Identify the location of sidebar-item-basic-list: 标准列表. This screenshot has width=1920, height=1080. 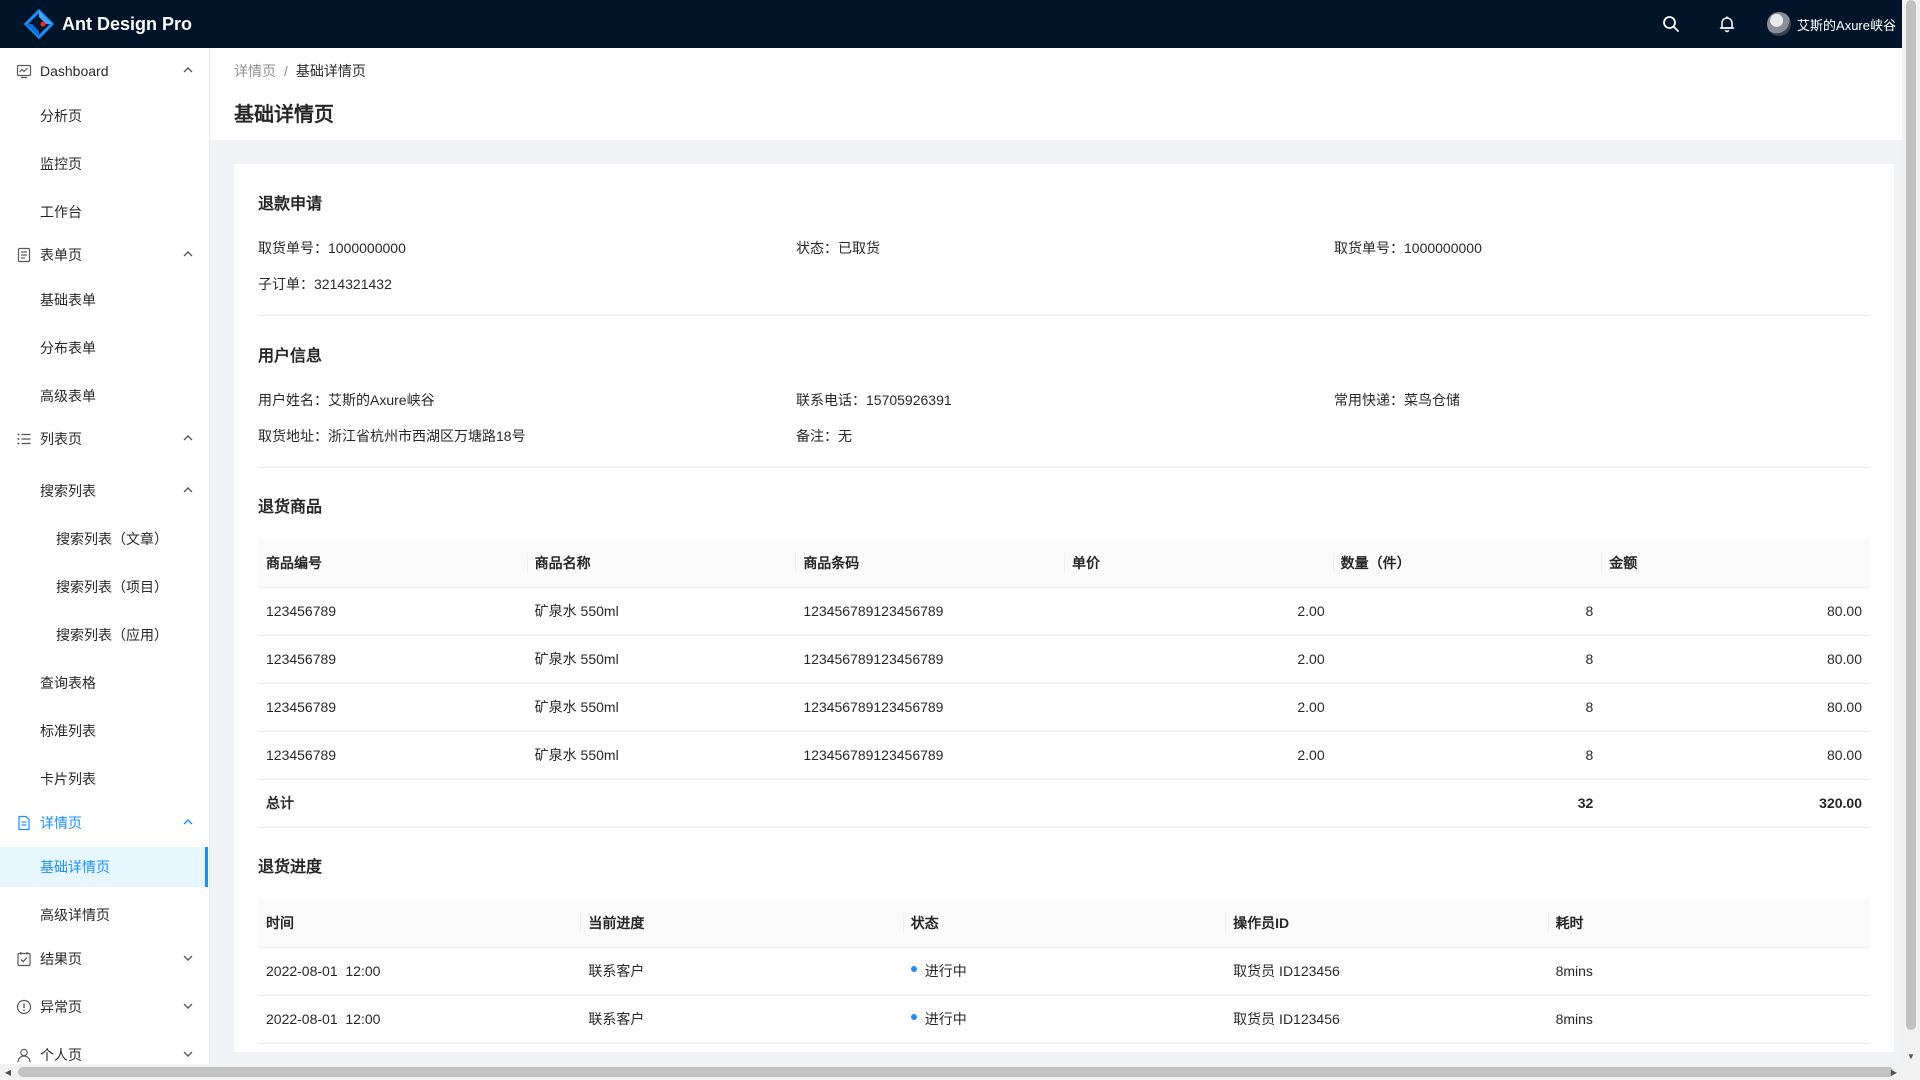
(104, 731).